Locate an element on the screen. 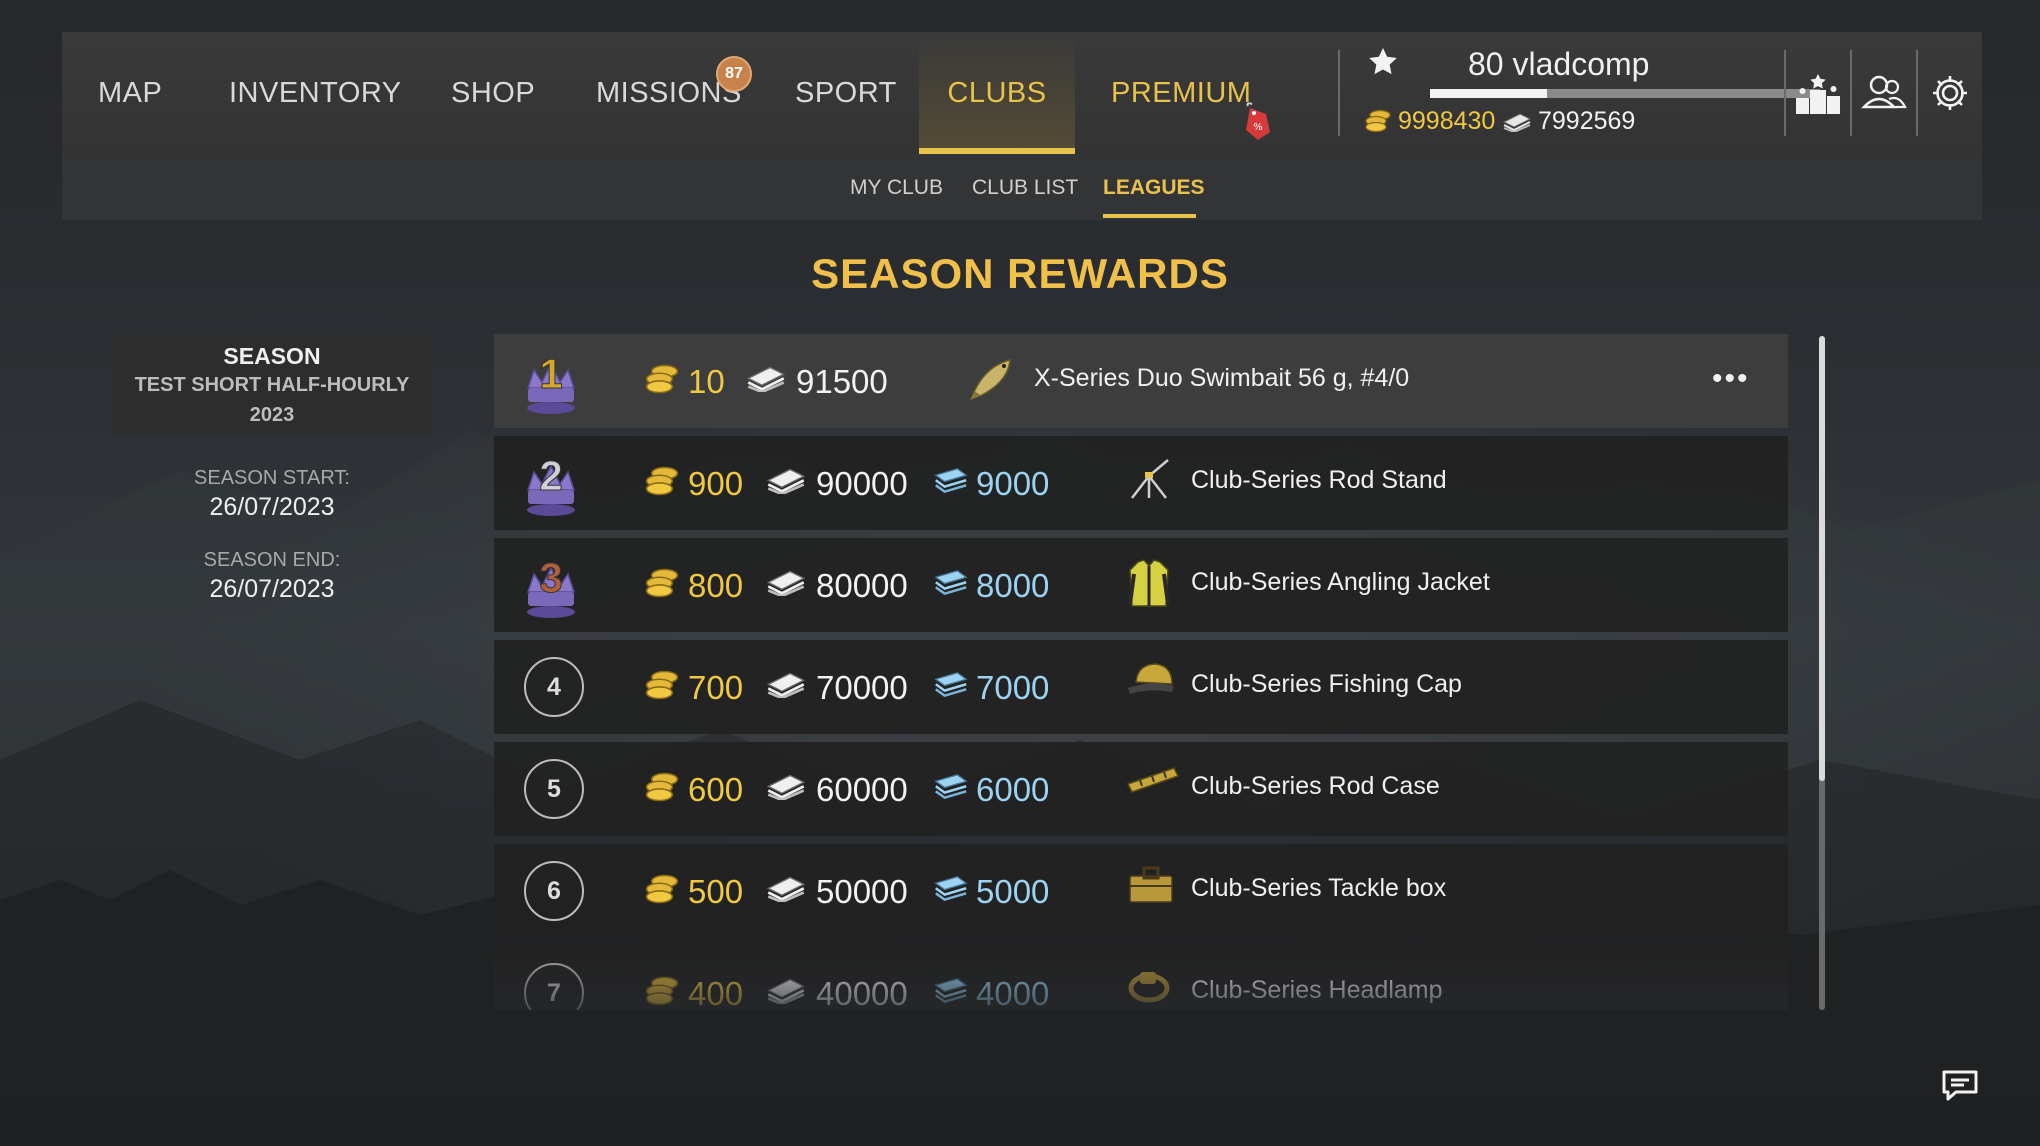  rank-number: 4 is located at coordinates (554, 687).